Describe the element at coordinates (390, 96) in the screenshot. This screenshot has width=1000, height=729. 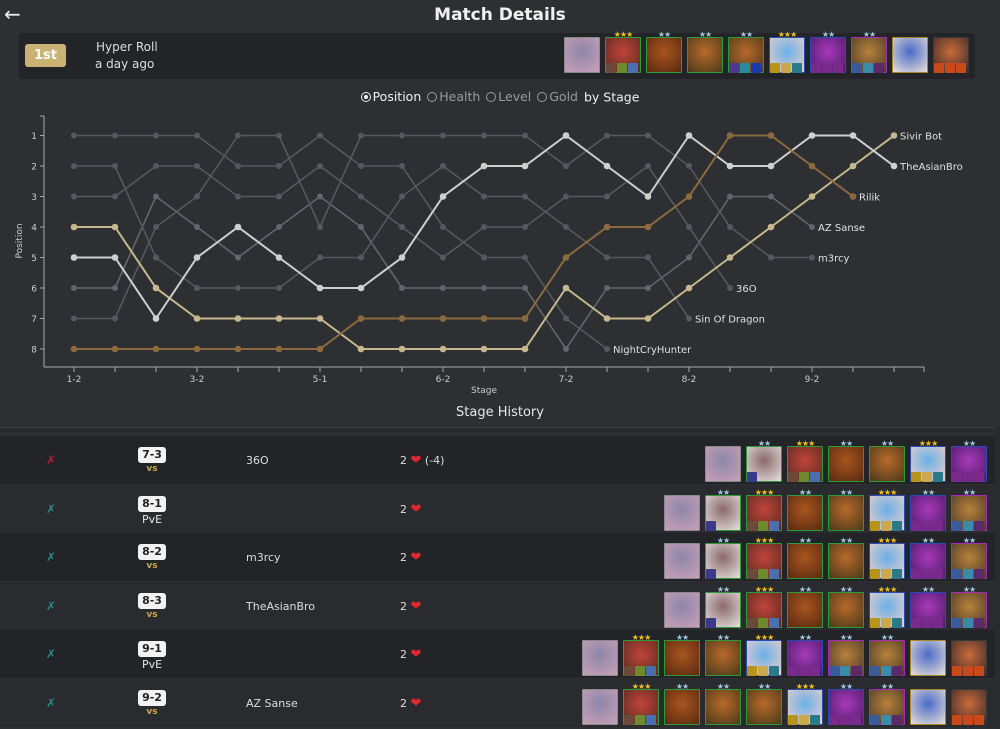
I see `radio-position: Position` at that location.